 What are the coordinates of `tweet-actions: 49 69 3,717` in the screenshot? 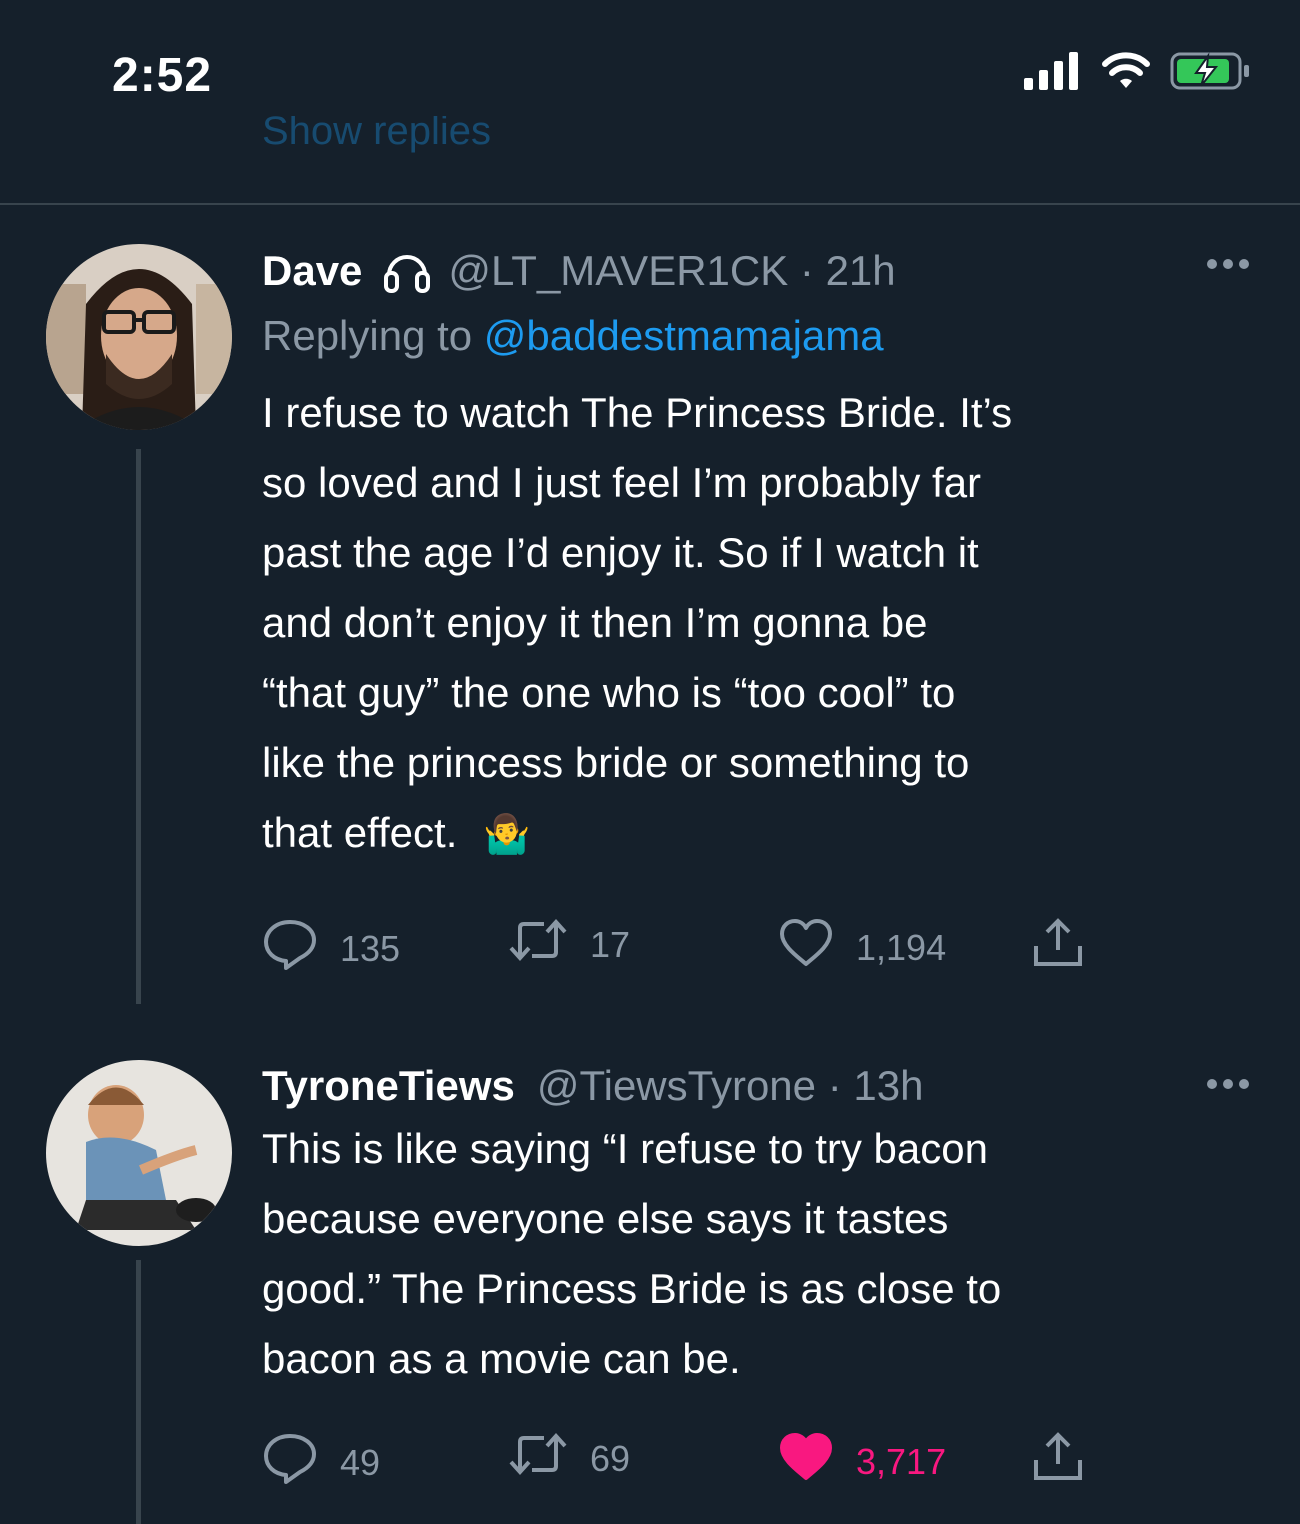 It's located at (682, 1462).